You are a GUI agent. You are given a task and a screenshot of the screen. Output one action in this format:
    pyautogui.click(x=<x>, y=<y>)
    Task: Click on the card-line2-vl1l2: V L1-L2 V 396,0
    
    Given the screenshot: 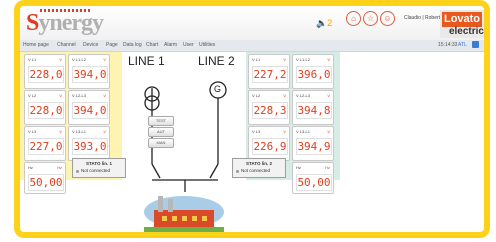 What is the action you would take?
    pyautogui.click(x=313, y=71)
    